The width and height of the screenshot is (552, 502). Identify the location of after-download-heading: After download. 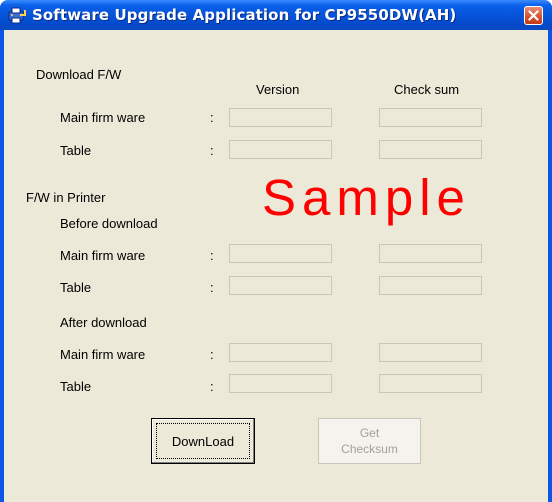
(103, 322).